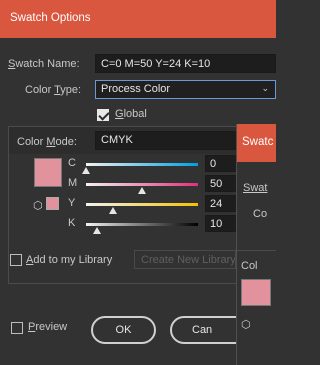 This screenshot has width=320, height=365. What do you see at coordinates (72, 163) in the screenshot?
I see `slider-label-c: C` at bounding box center [72, 163].